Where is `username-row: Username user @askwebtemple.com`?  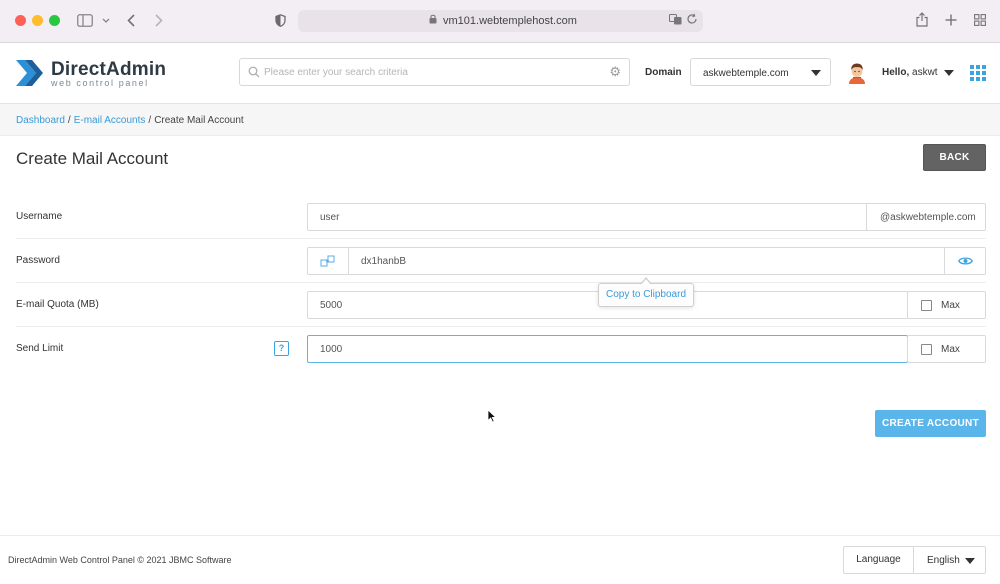 username-row: Username user @askwebtemple.com is located at coordinates (501, 217).